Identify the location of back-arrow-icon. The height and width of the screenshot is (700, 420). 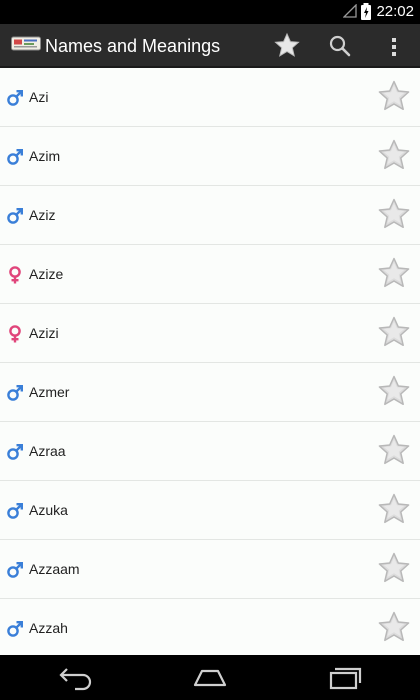
(75, 677).